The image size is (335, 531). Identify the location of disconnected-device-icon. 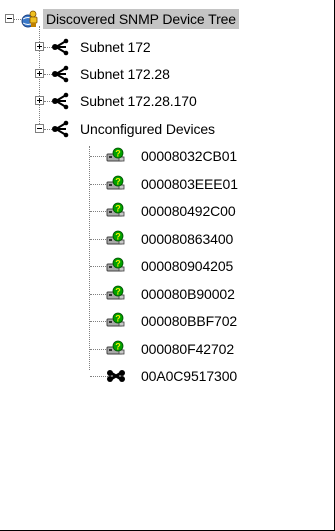
(116, 376).